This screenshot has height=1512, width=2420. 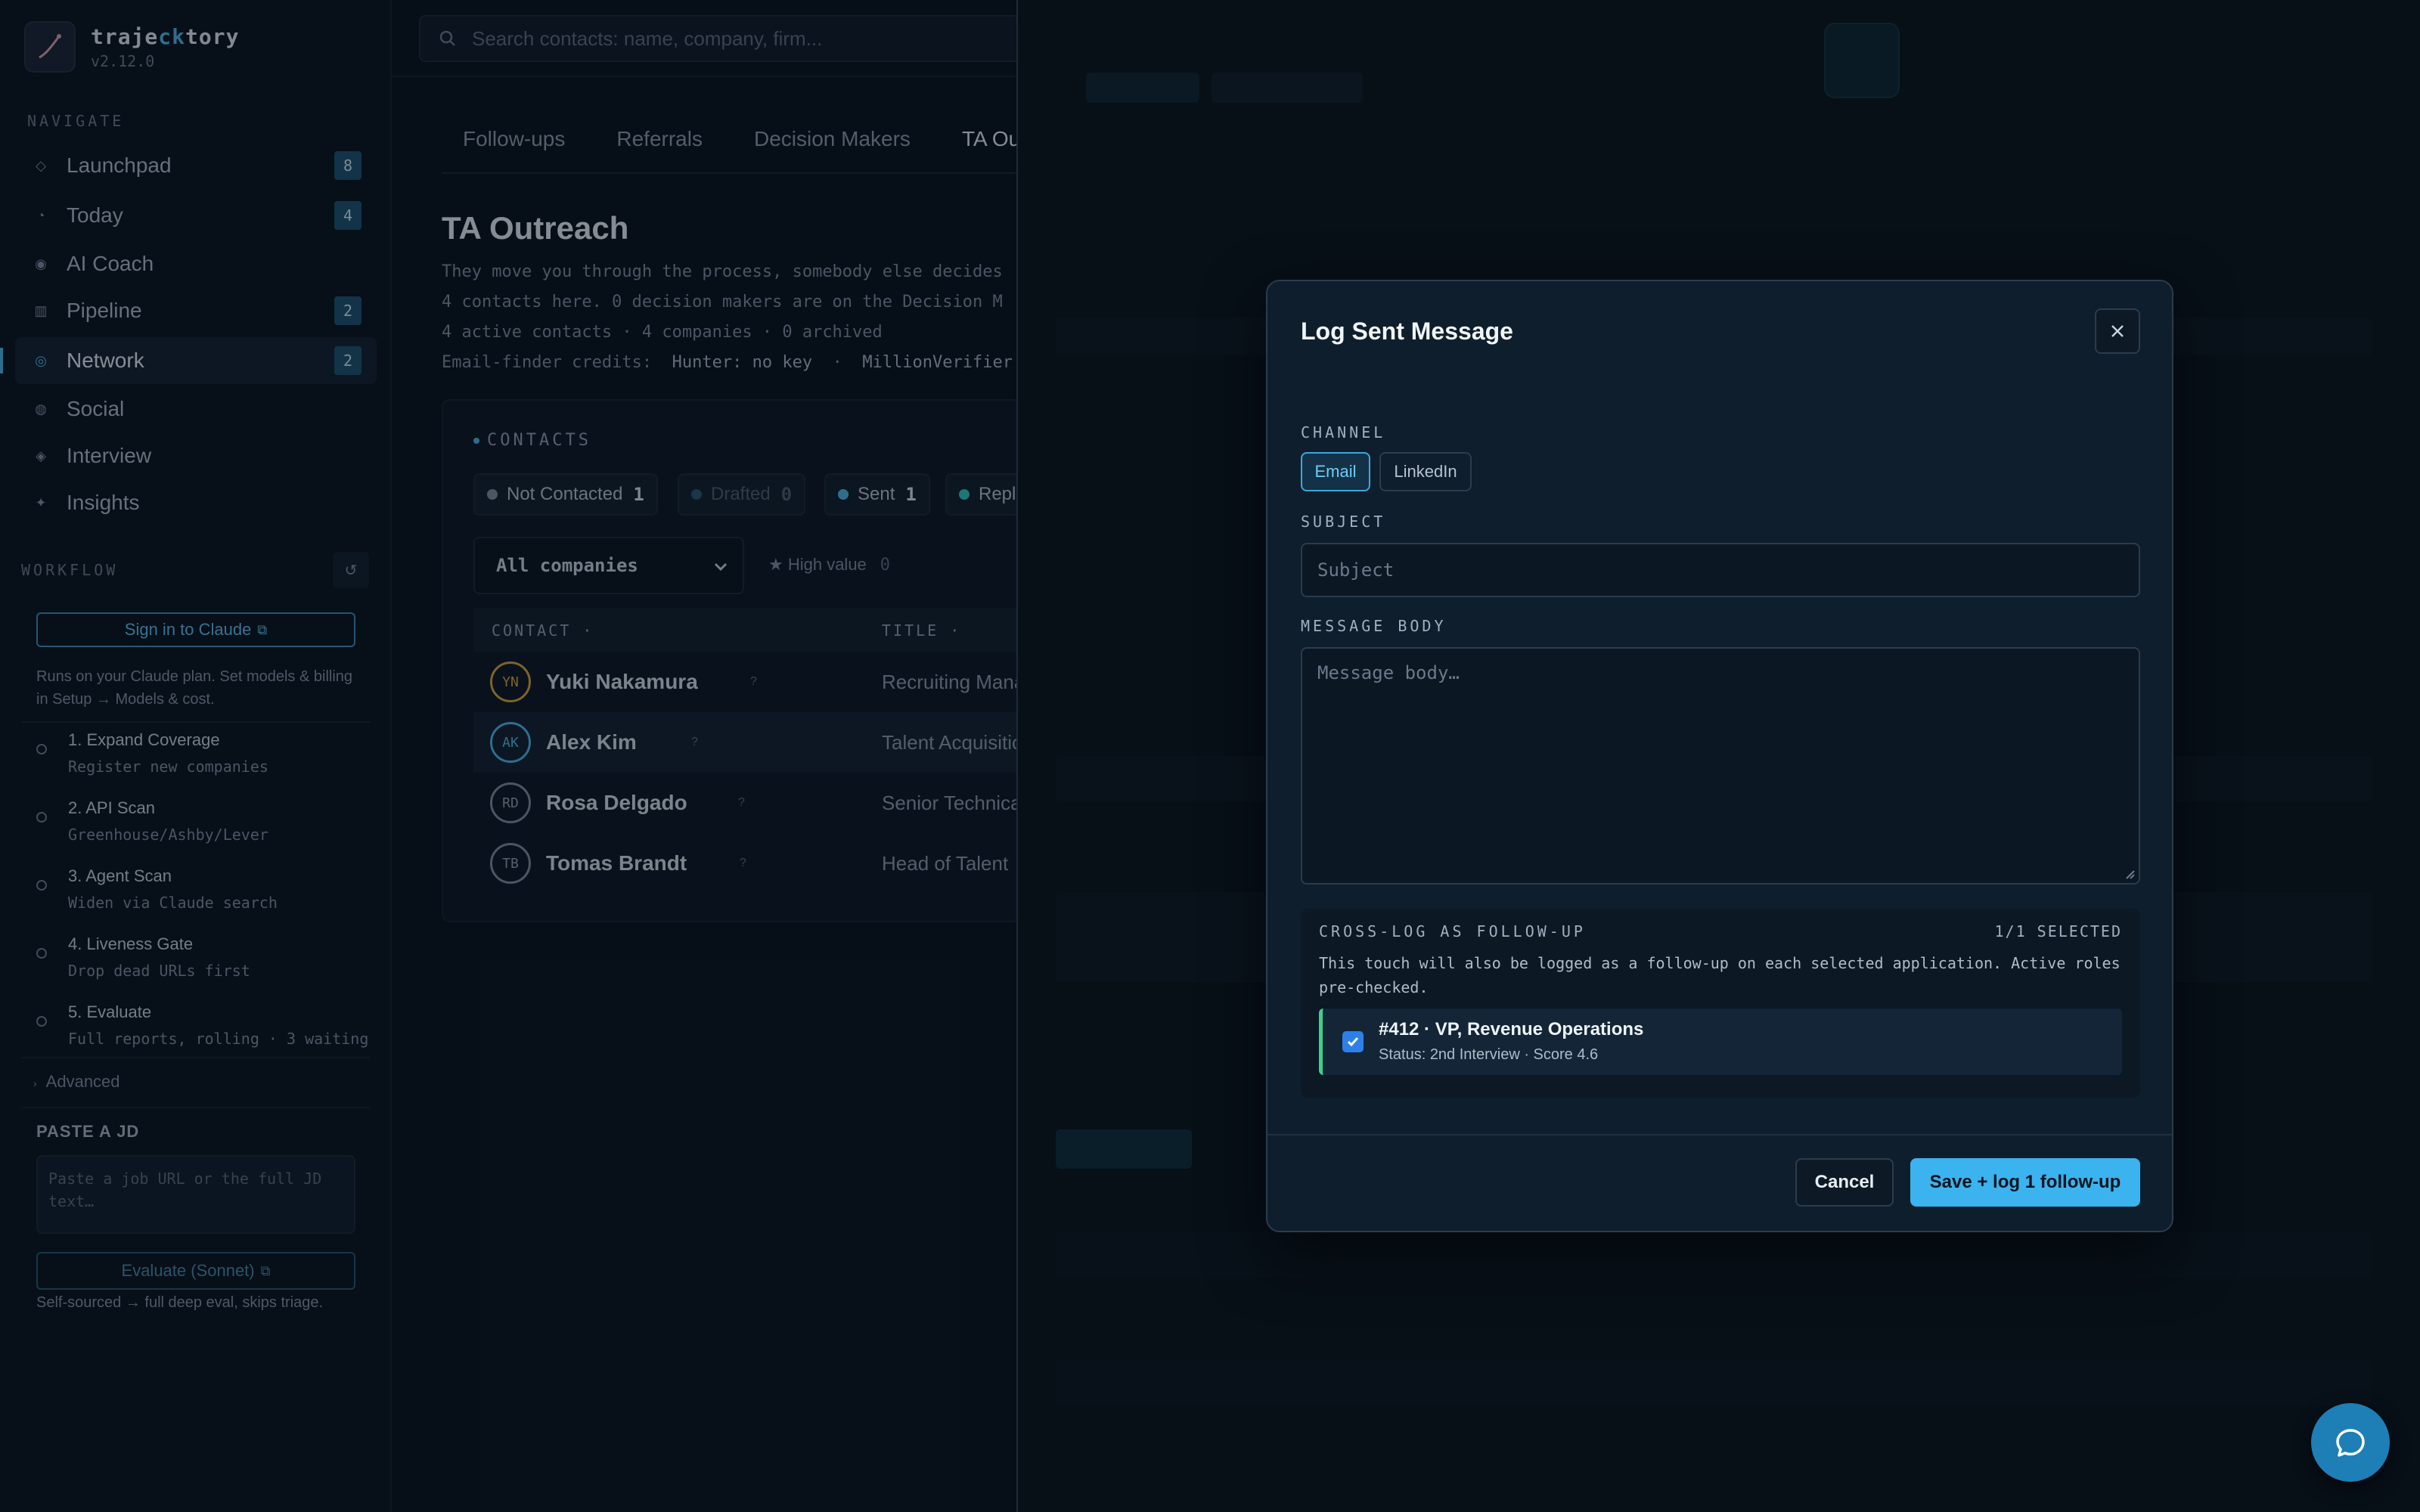 I want to click on subject-label: SUBJECT, so click(x=1343, y=522).